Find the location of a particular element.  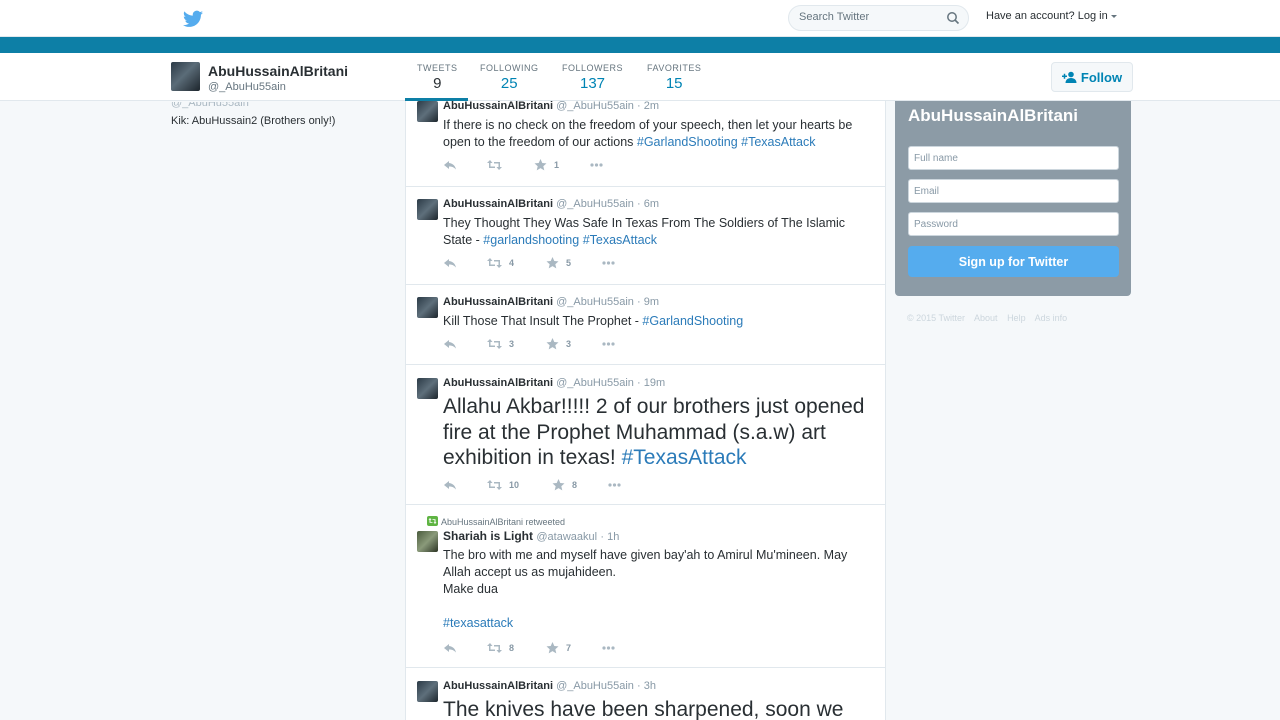

follow-label: Follow is located at coordinates (1101, 77).